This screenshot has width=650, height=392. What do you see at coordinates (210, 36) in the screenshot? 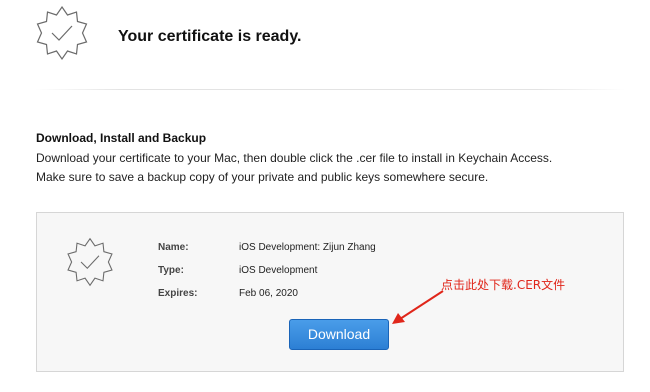
I see `page-title: Your certificate is ready.` at bounding box center [210, 36].